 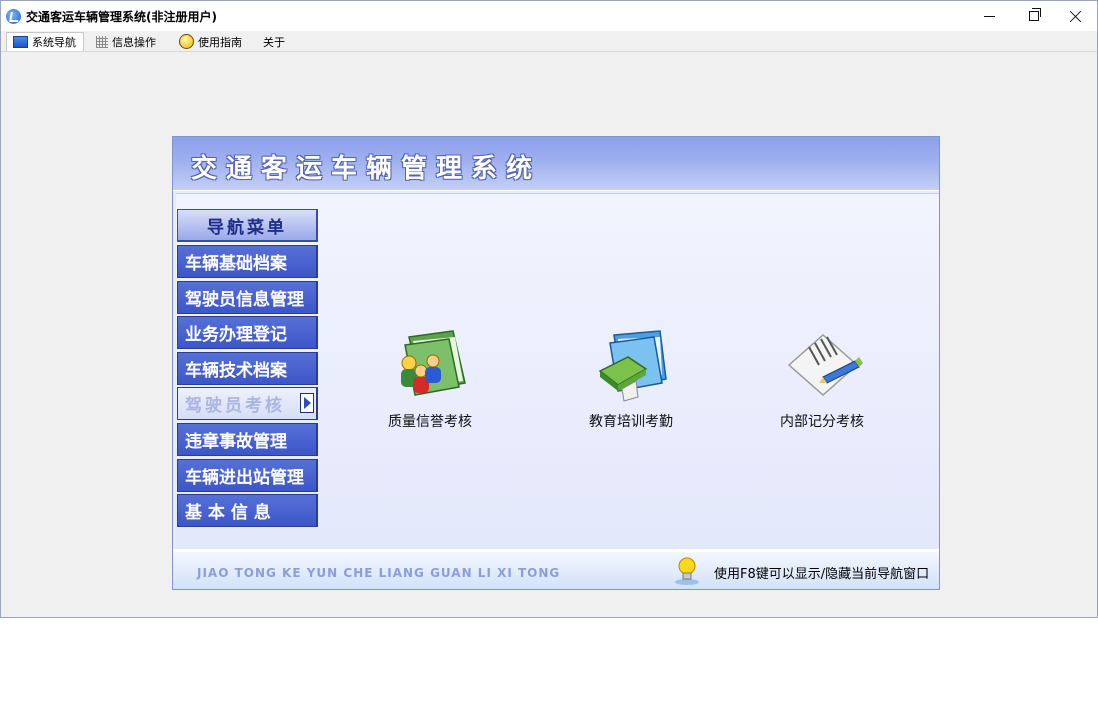 I want to click on nav-item-driver-info: 驾驶员信息管理, so click(x=247, y=297).